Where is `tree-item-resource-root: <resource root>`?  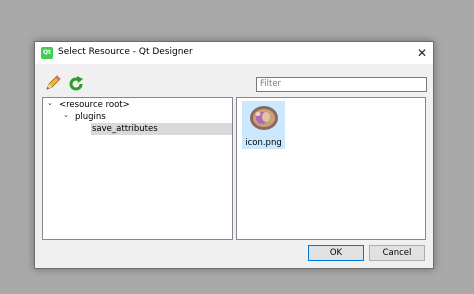
tree-item-resource-root: <resource root> is located at coordinates (94, 105).